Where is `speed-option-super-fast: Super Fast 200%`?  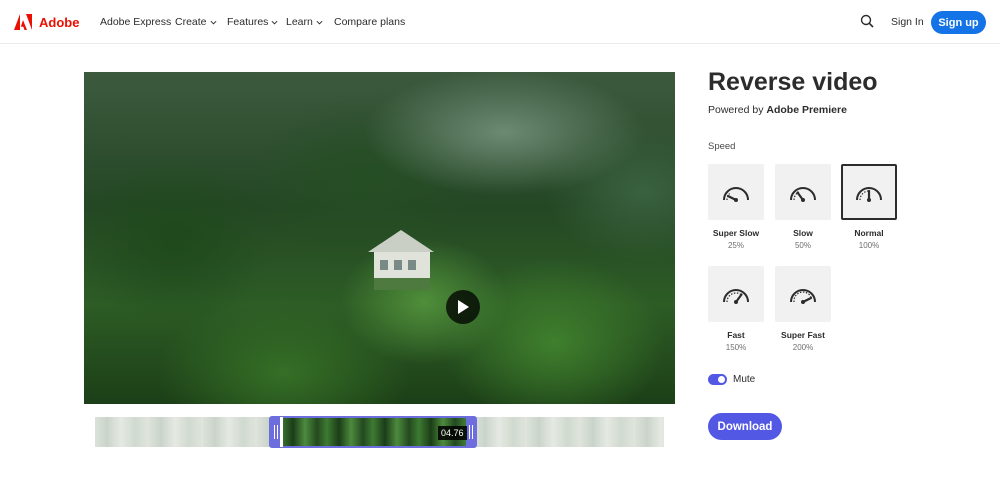 speed-option-super-fast: Super Fast 200% is located at coordinates (803, 309).